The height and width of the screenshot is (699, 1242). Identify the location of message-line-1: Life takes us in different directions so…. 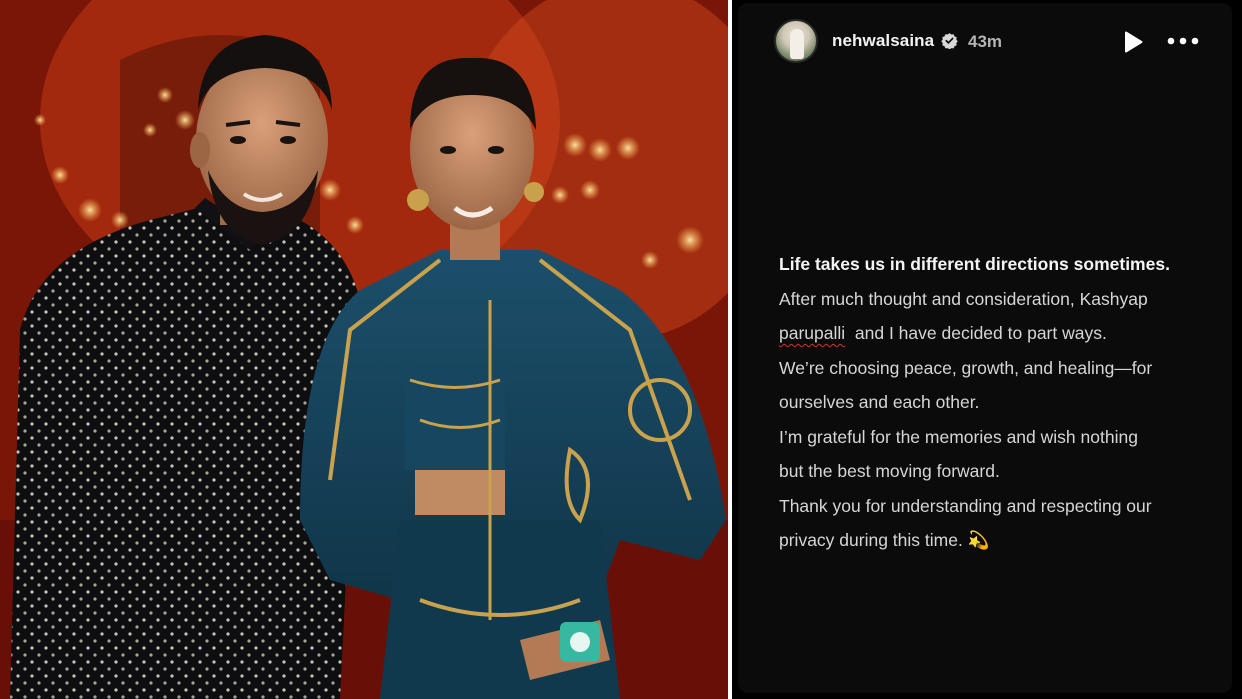
(974, 264).